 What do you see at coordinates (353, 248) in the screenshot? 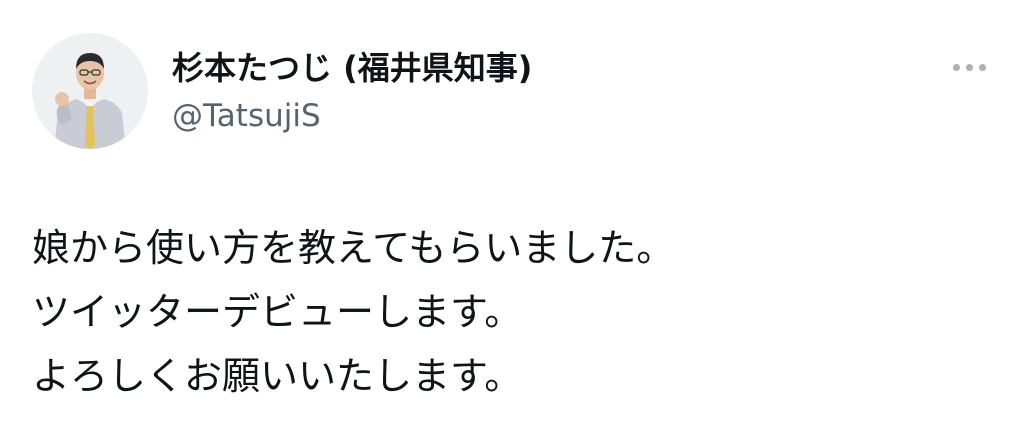
I see `tweet-text-line: 娘から使い方を教えてもらいました。` at bounding box center [353, 248].